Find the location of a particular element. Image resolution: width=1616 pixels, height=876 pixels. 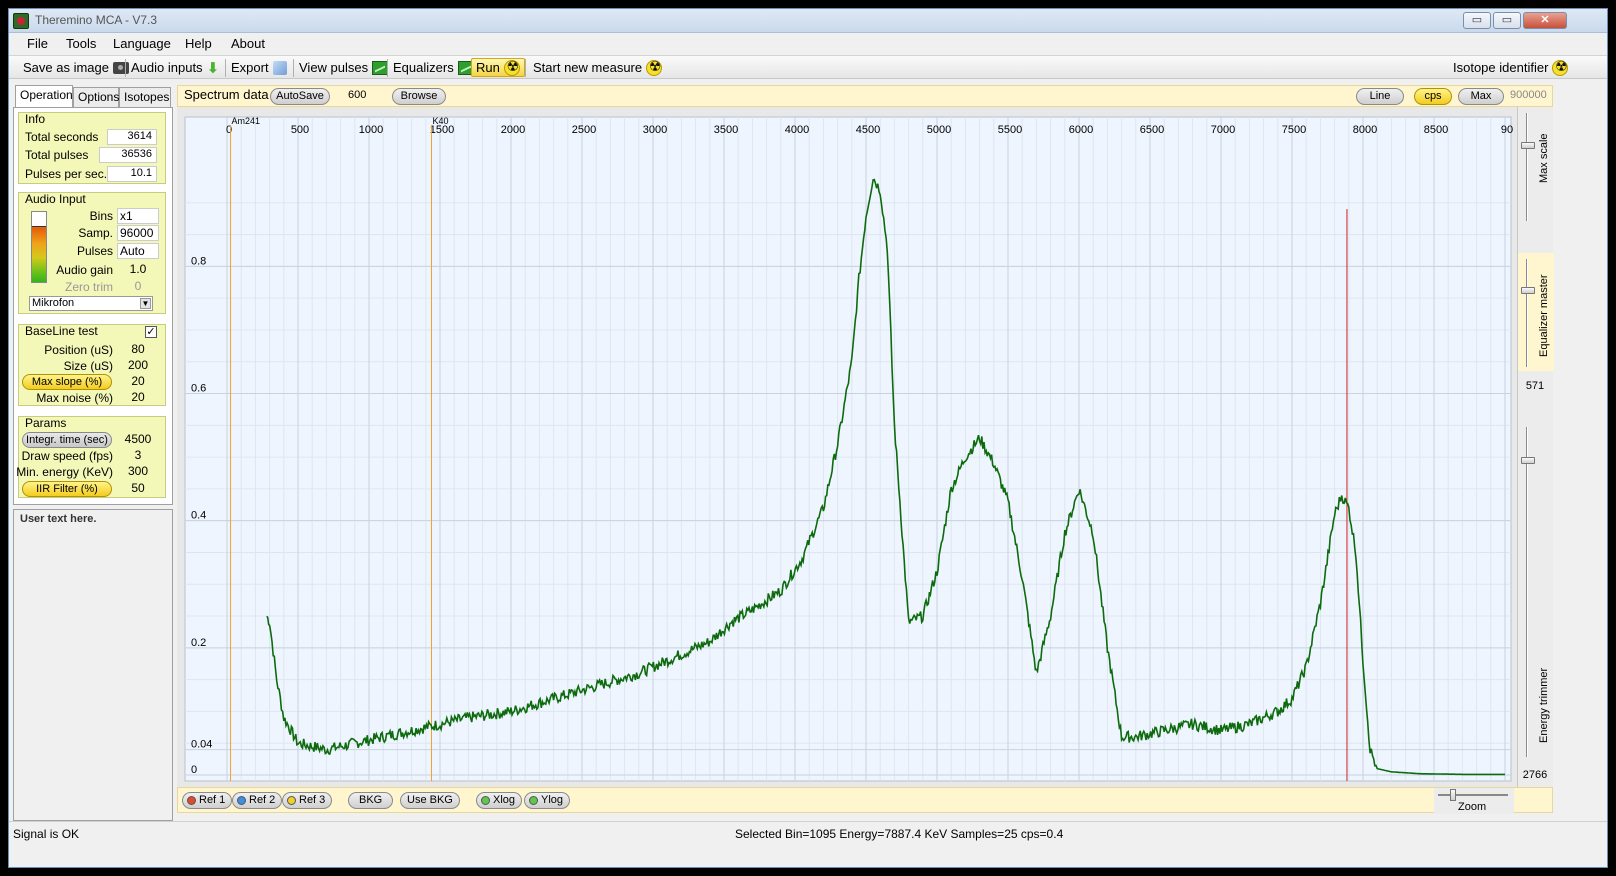

max-noise-row: Max noise (%) 20 is located at coordinates (92, 398).